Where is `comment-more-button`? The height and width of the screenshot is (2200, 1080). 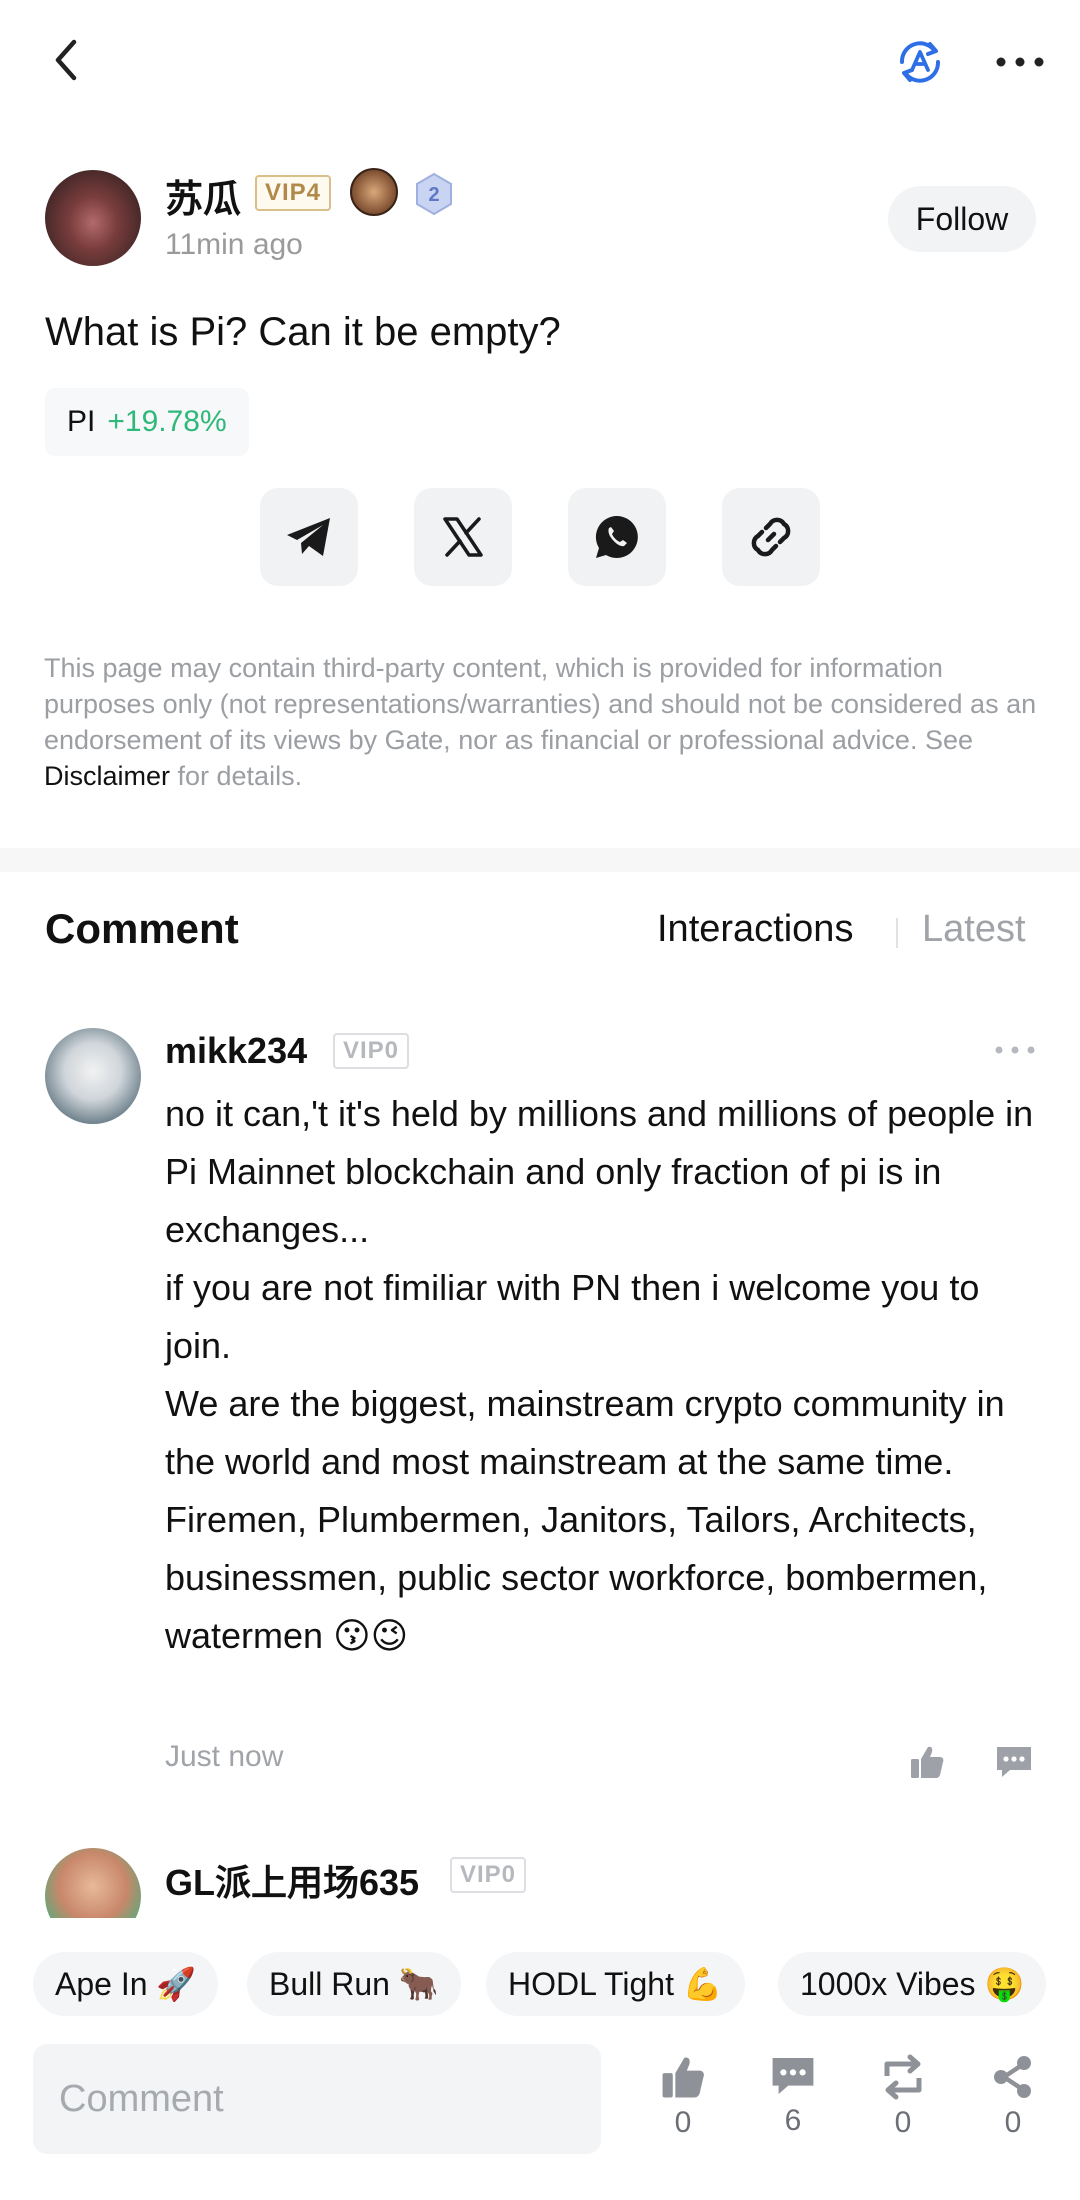
comment-more-button is located at coordinates (1015, 1050).